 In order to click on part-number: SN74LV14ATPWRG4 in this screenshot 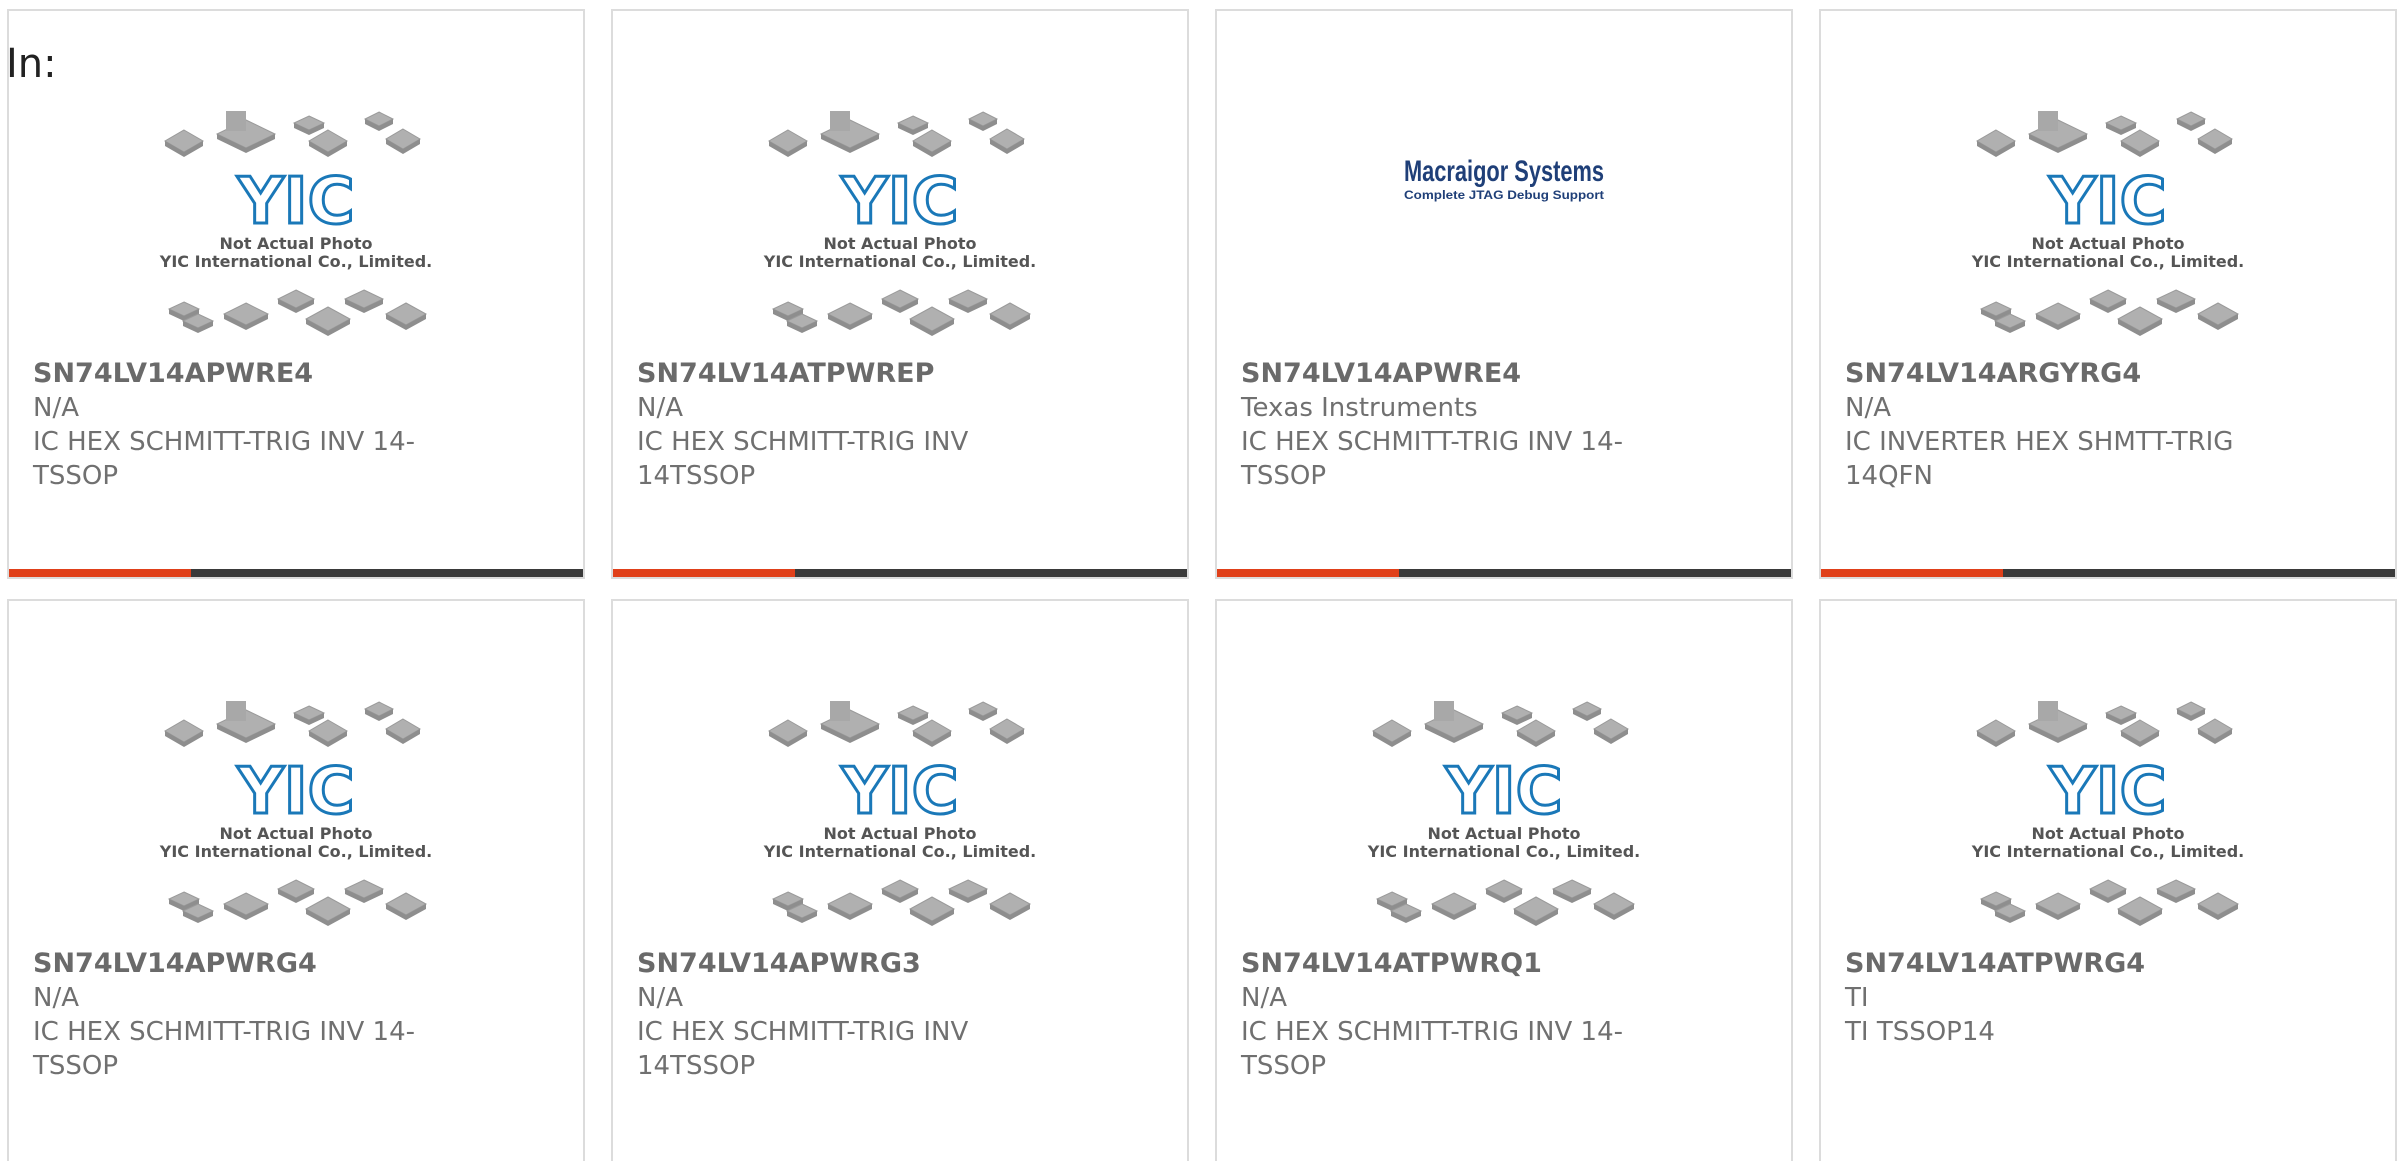, I will do `click(2055, 964)`.